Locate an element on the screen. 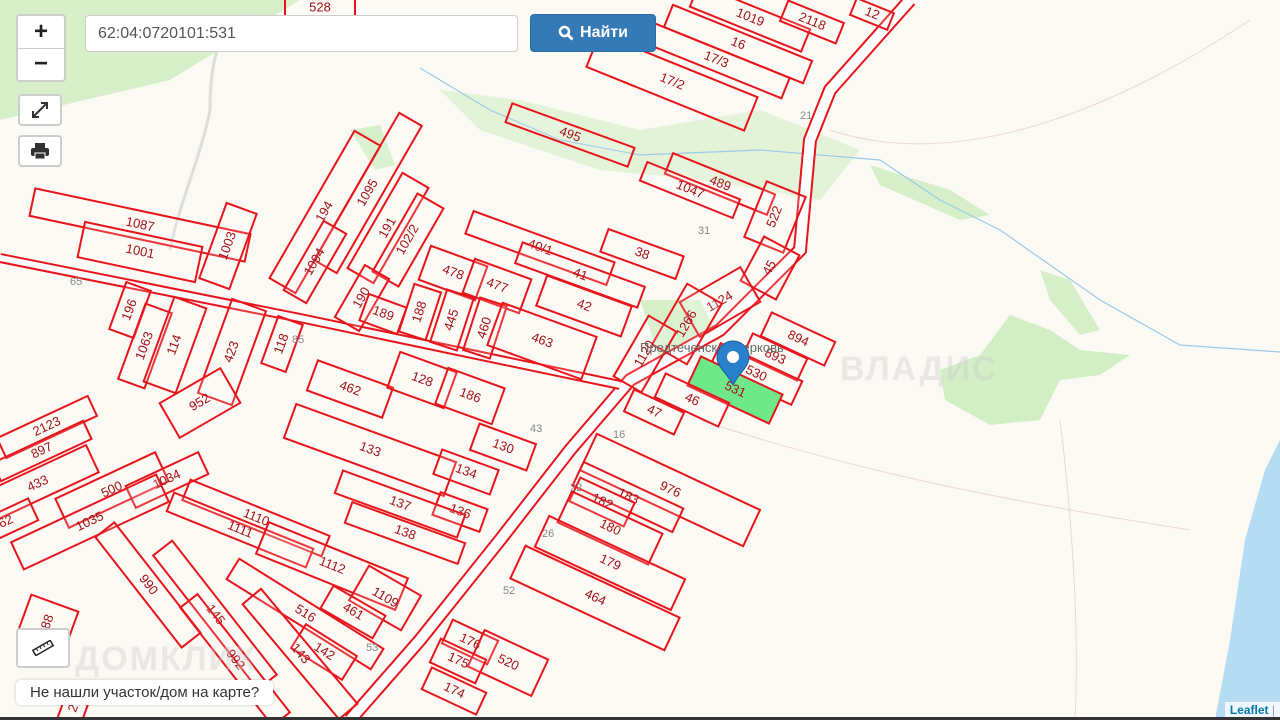 This screenshot has width=1280, height=720. house-number: 16 is located at coordinates (619, 435).